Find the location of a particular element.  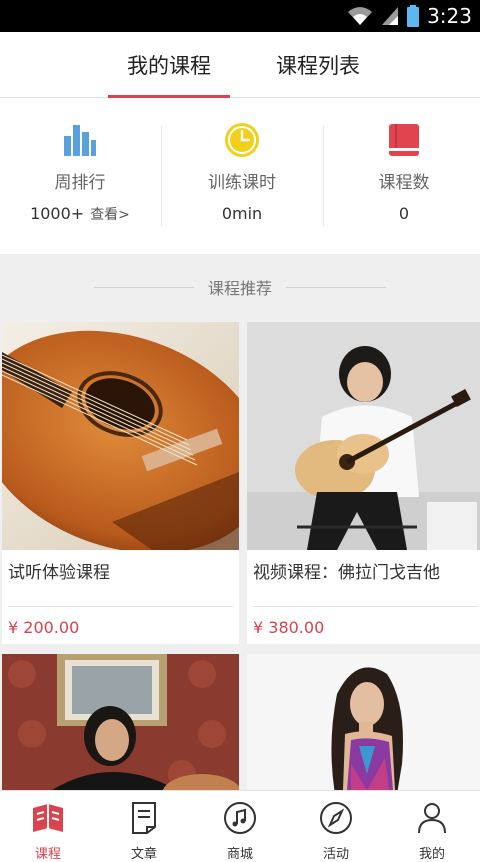

battery-icon is located at coordinates (413, 16).